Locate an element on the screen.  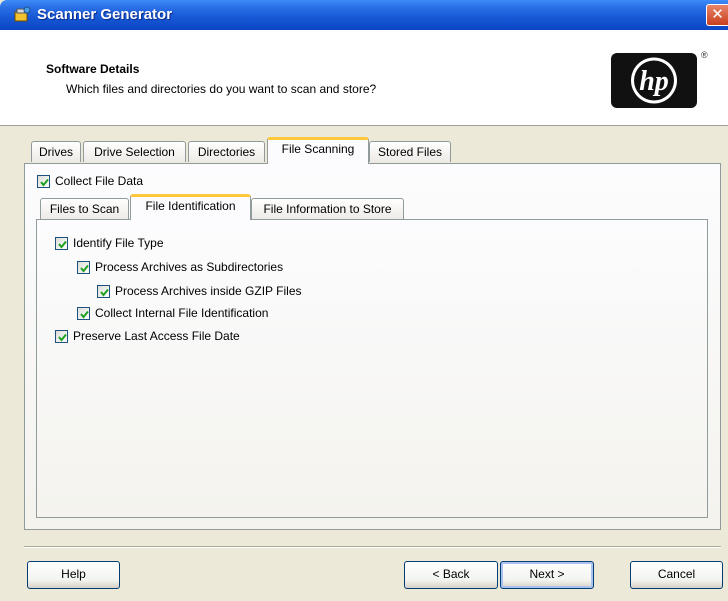
help-button: Help is located at coordinates (73, 575).